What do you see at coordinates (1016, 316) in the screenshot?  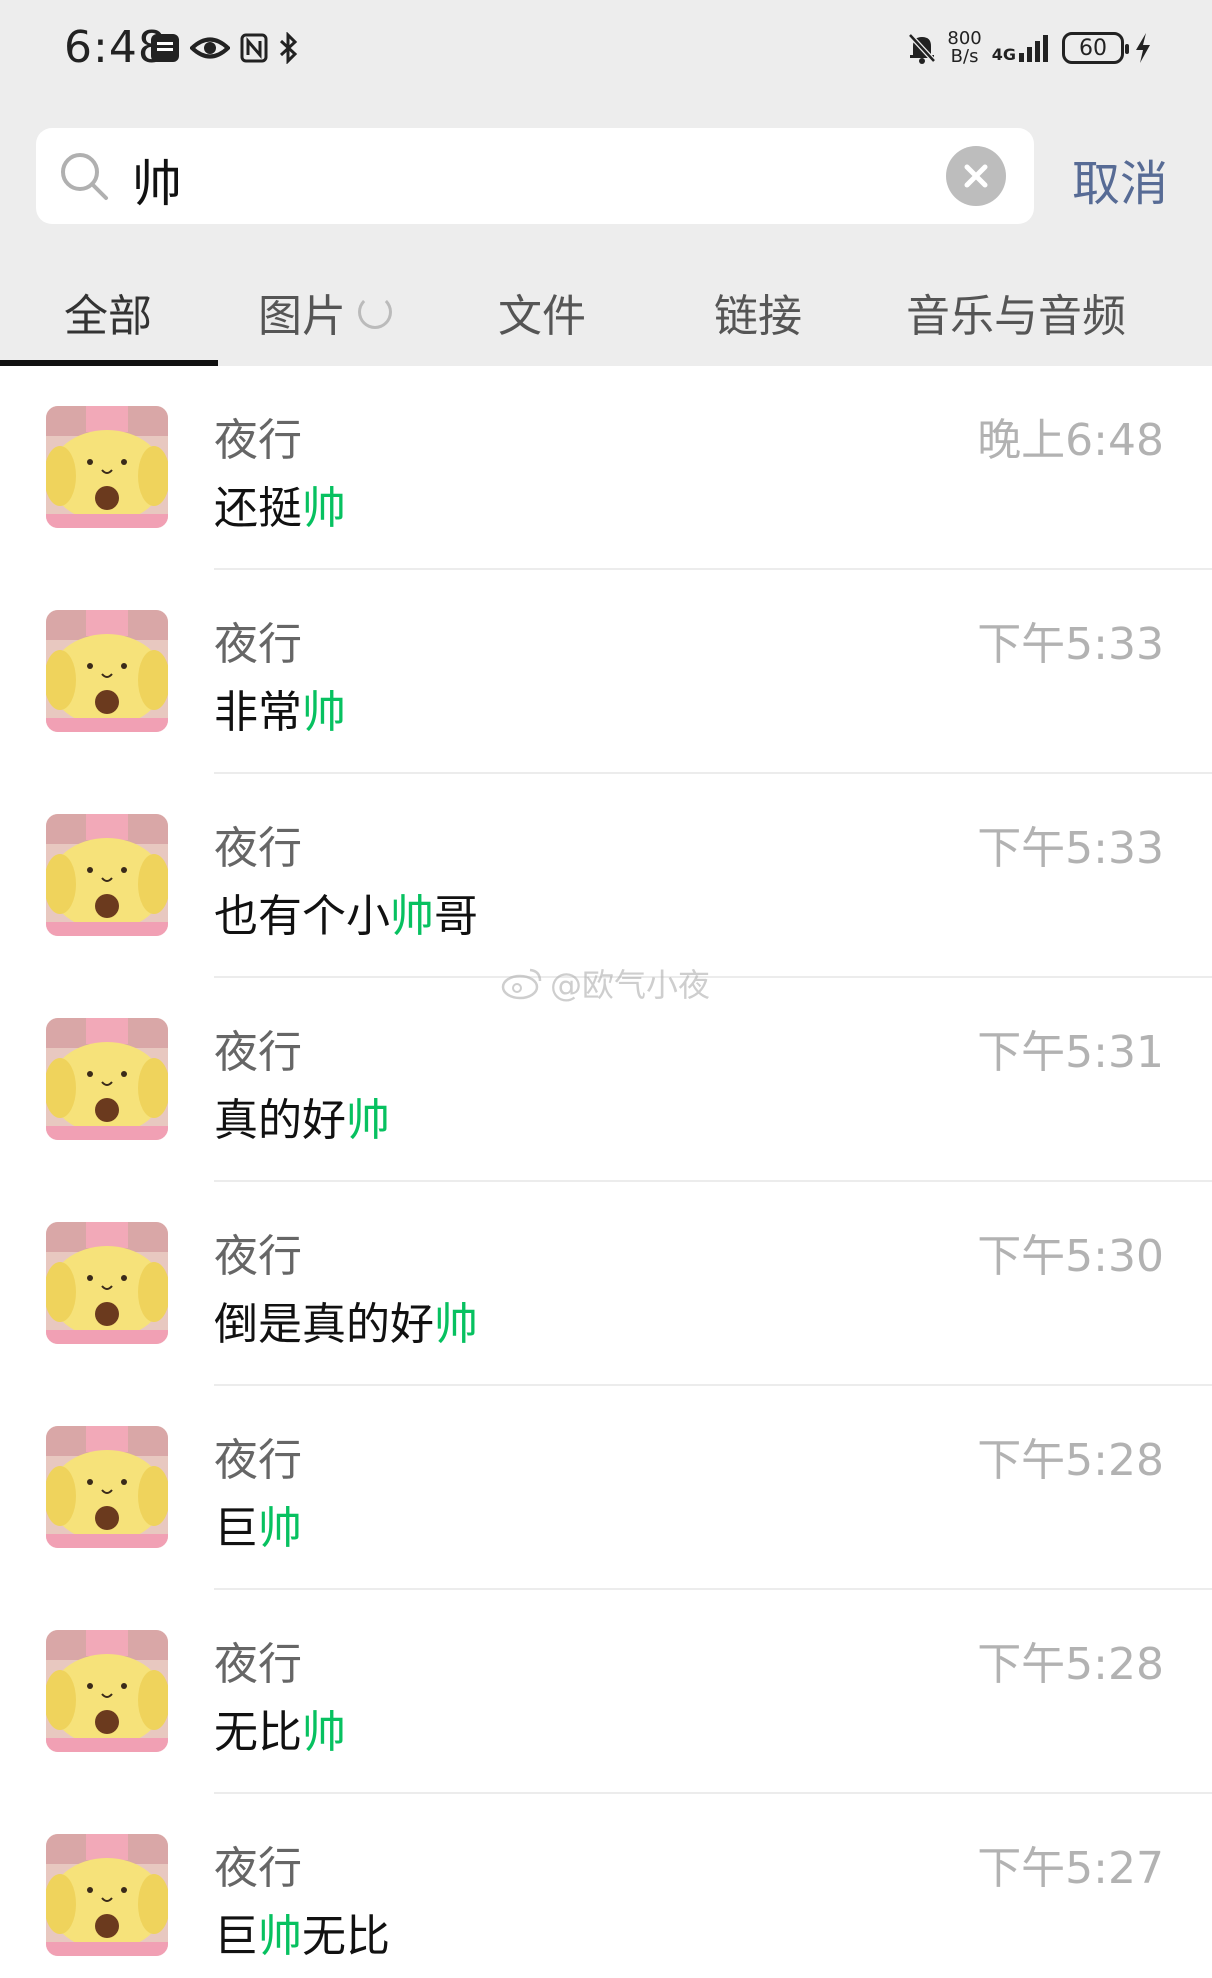 I see `tab-label: 音乐与音频` at bounding box center [1016, 316].